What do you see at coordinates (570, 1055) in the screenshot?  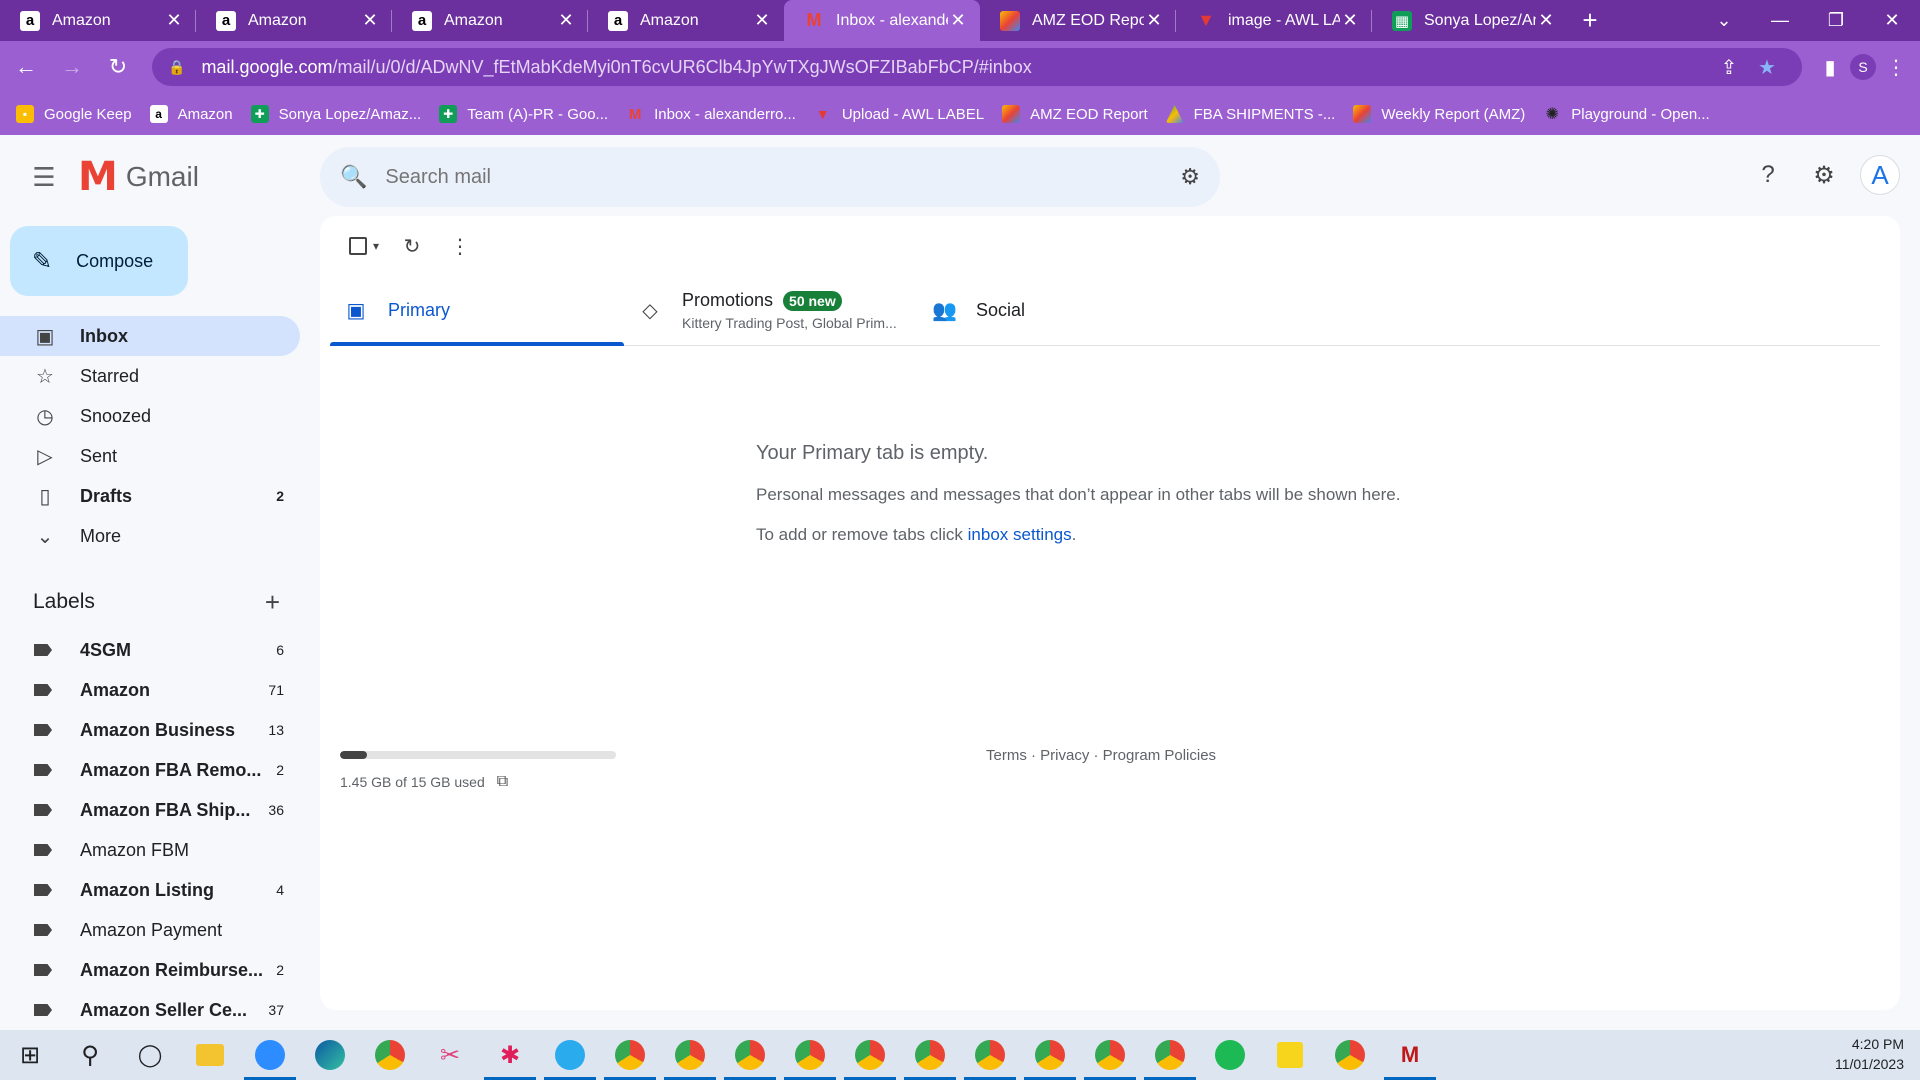 I see `telegram-icon` at bounding box center [570, 1055].